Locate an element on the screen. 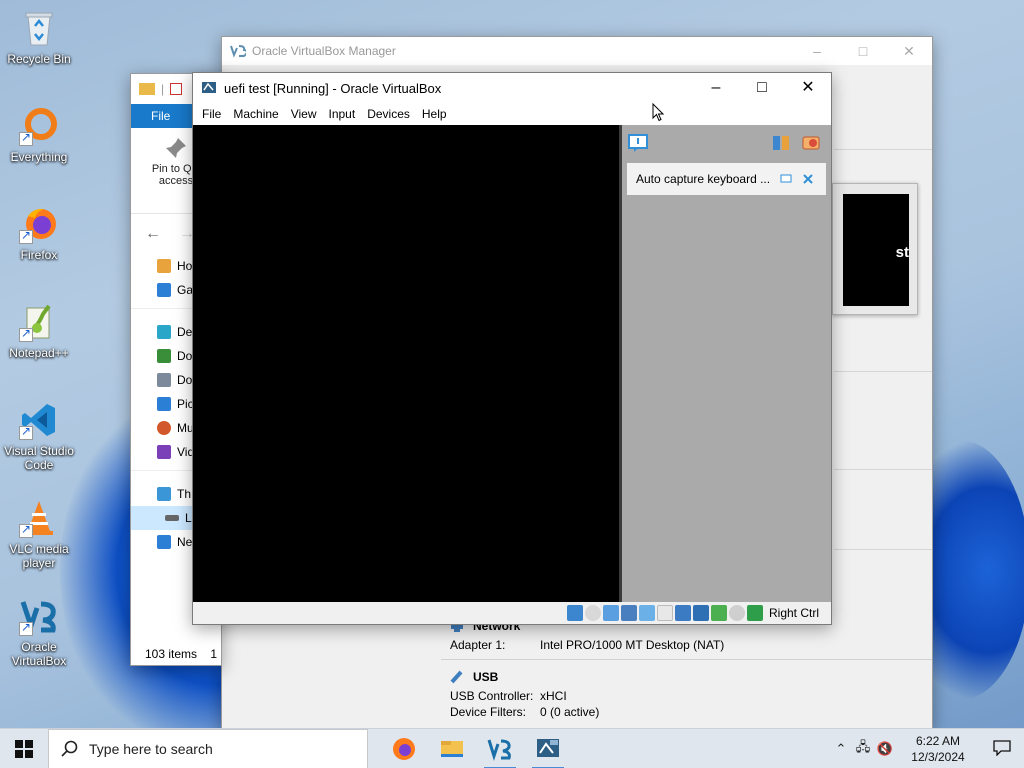  network-tray-icon: 🖧 is located at coordinates (863, 749).